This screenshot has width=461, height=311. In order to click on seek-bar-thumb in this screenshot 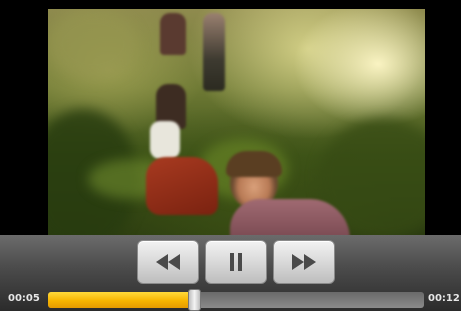, I will do `click(194, 300)`.